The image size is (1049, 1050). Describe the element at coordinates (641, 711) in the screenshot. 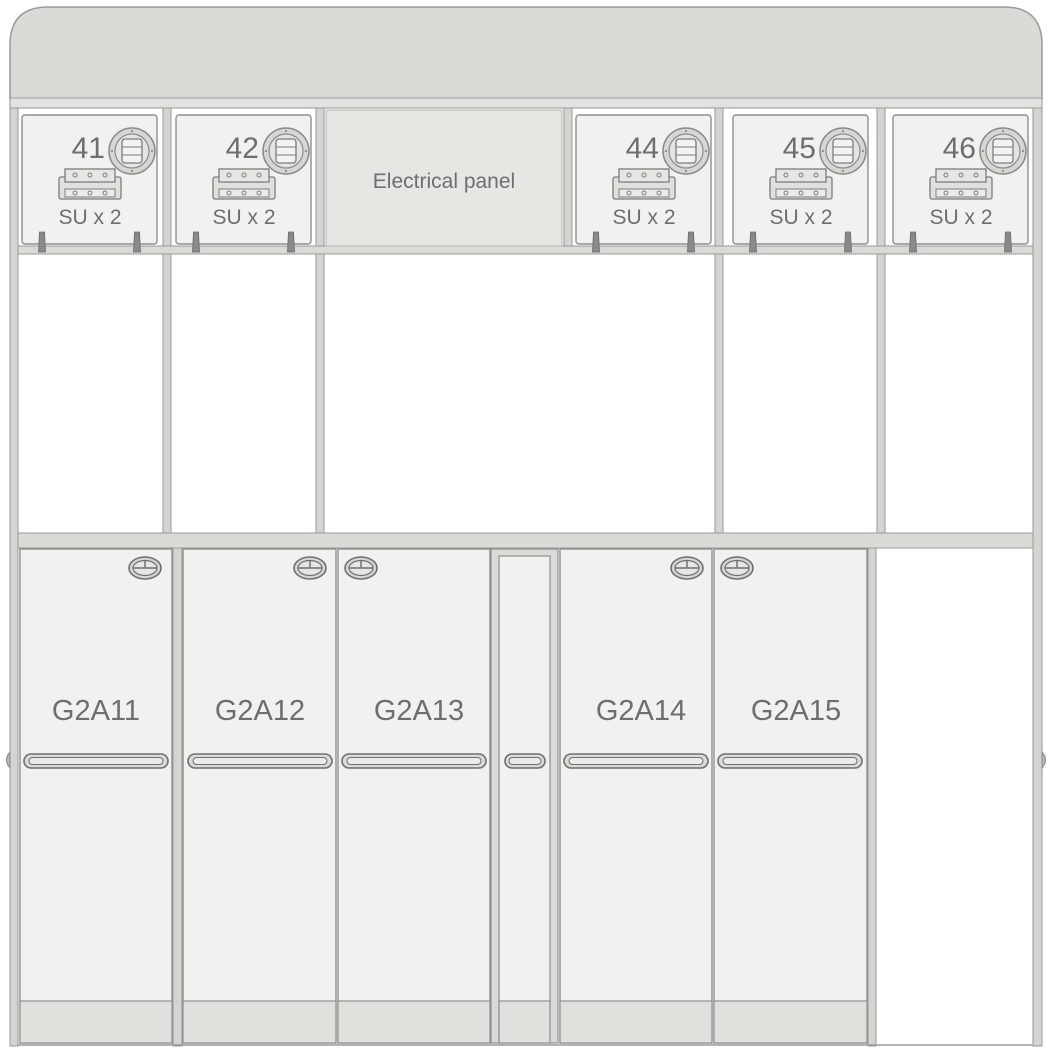

I see `cart-label: G2A14` at that location.